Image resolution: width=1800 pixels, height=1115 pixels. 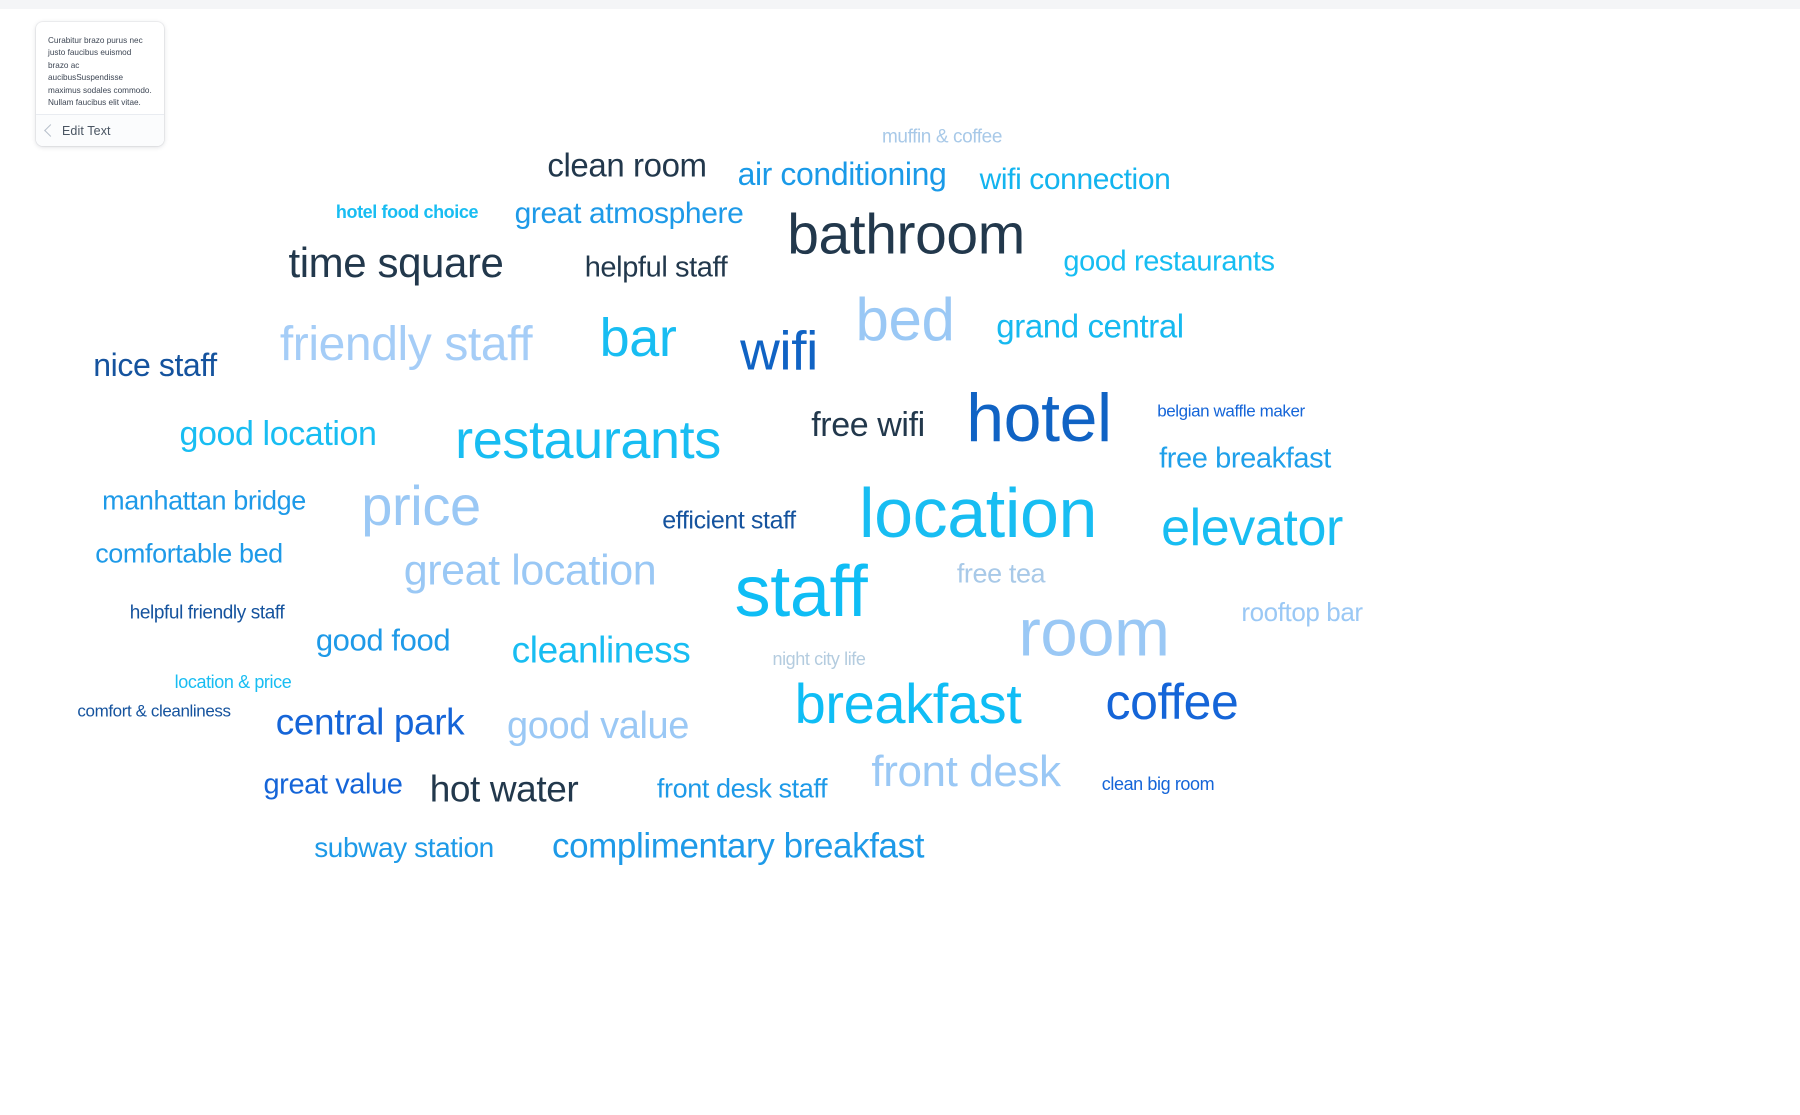 I want to click on wordcloud-word: restaurants, so click(x=588, y=440).